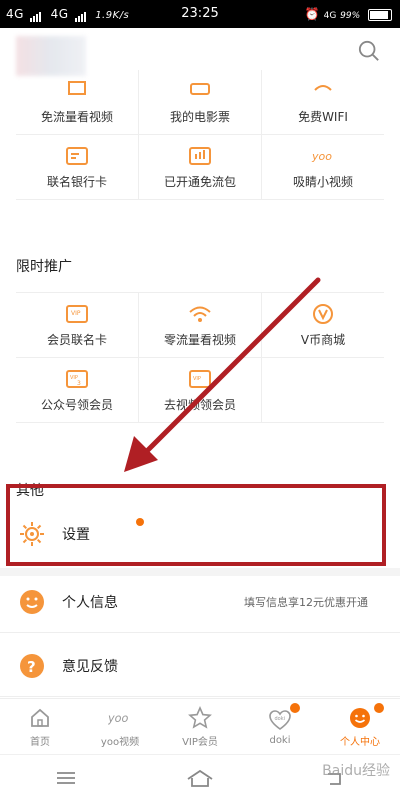  What do you see at coordinates (40, 742) in the screenshot?
I see `tab-label: 首页` at bounding box center [40, 742].